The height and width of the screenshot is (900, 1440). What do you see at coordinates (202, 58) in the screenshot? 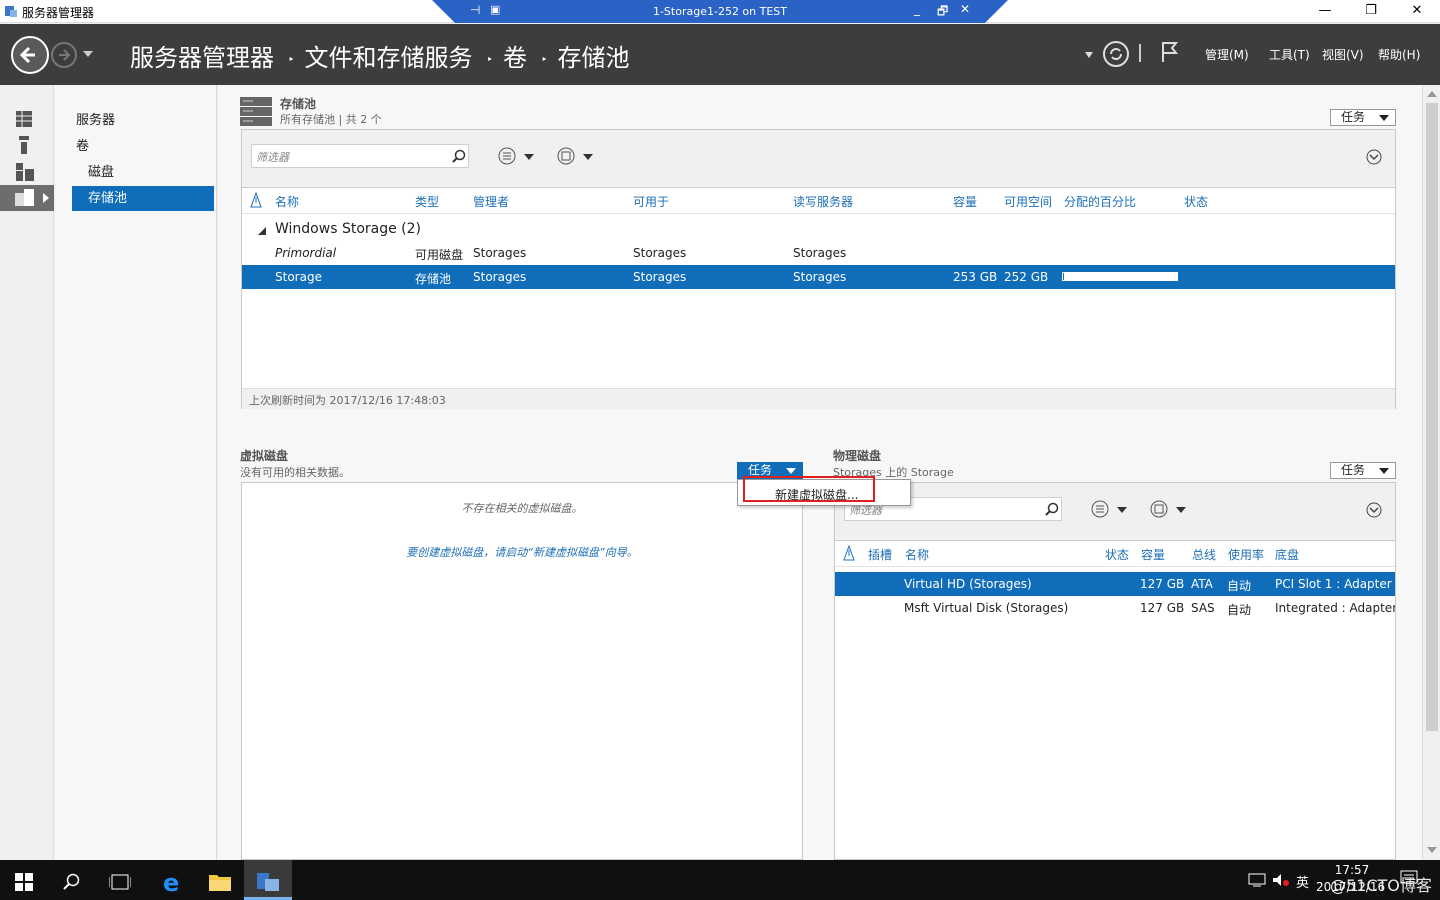
I see `breadcrumb-item: 服务器管理器` at bounding box center [202, 58].